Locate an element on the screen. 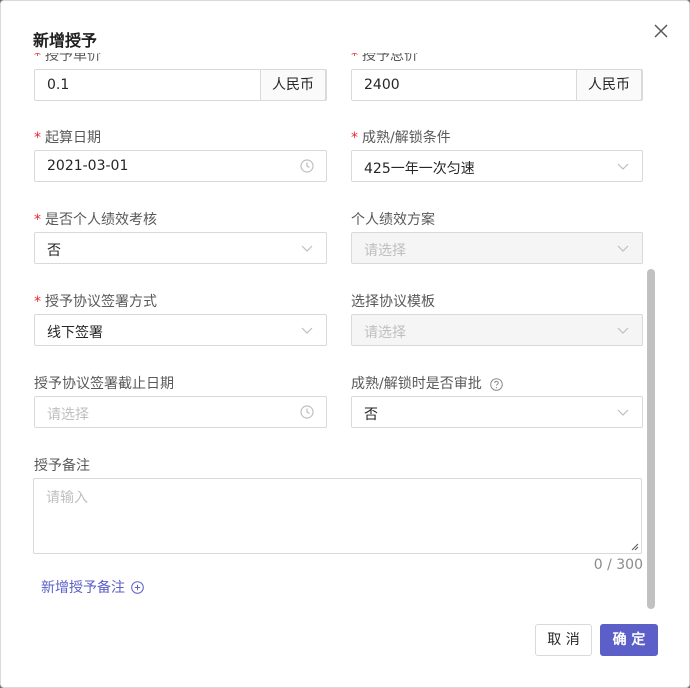 This screenshot has width=690, height=688. agreement-template-select: 请选择 is located at coordinates (497, 330).